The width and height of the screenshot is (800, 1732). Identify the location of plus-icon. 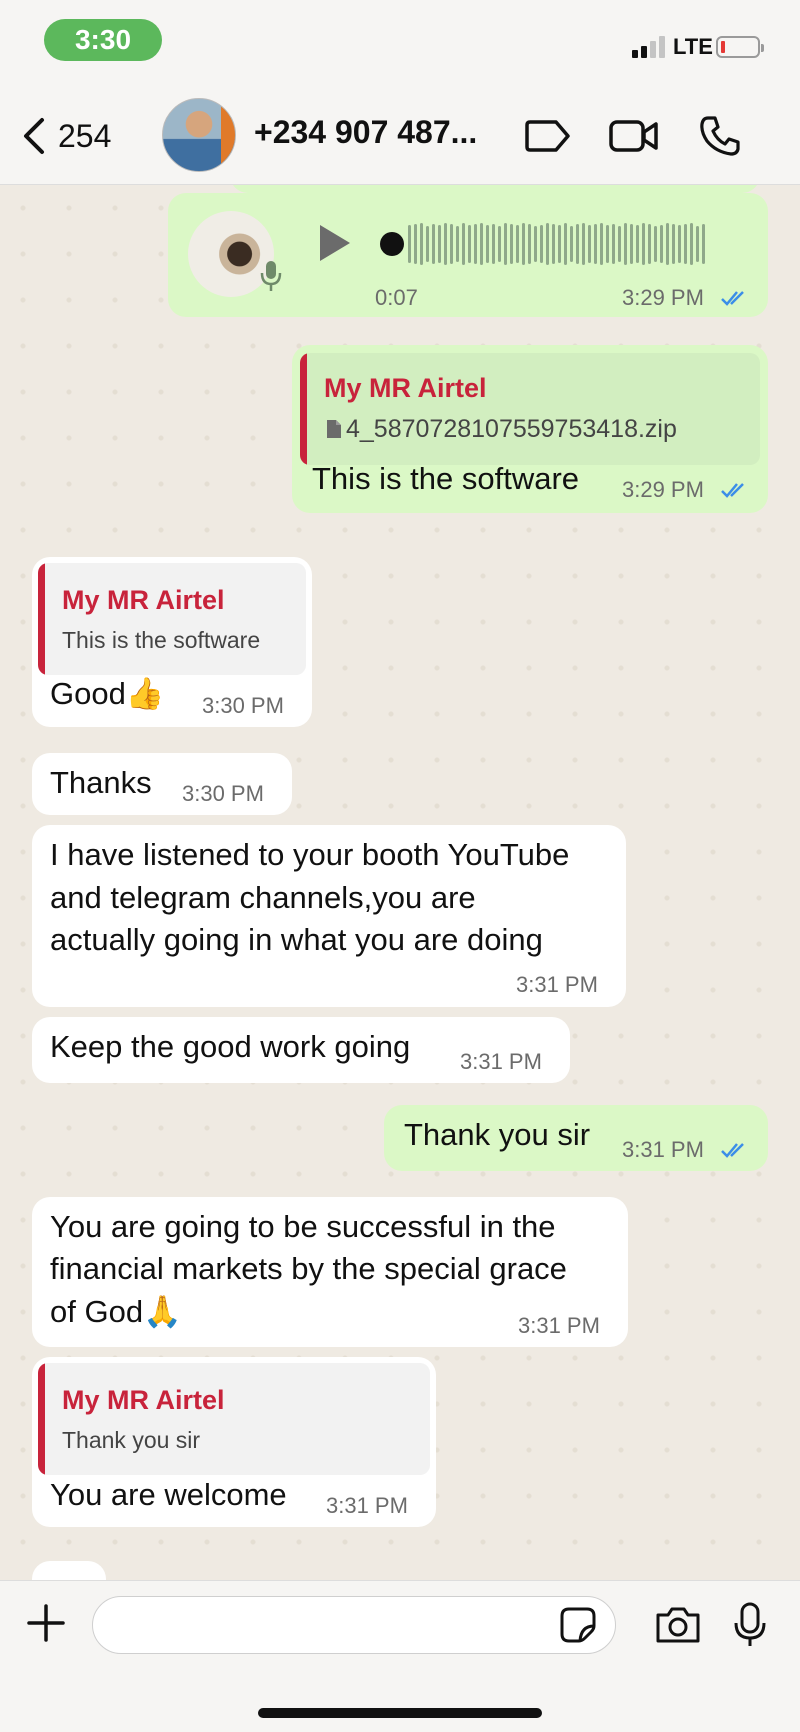
(46, 1623).